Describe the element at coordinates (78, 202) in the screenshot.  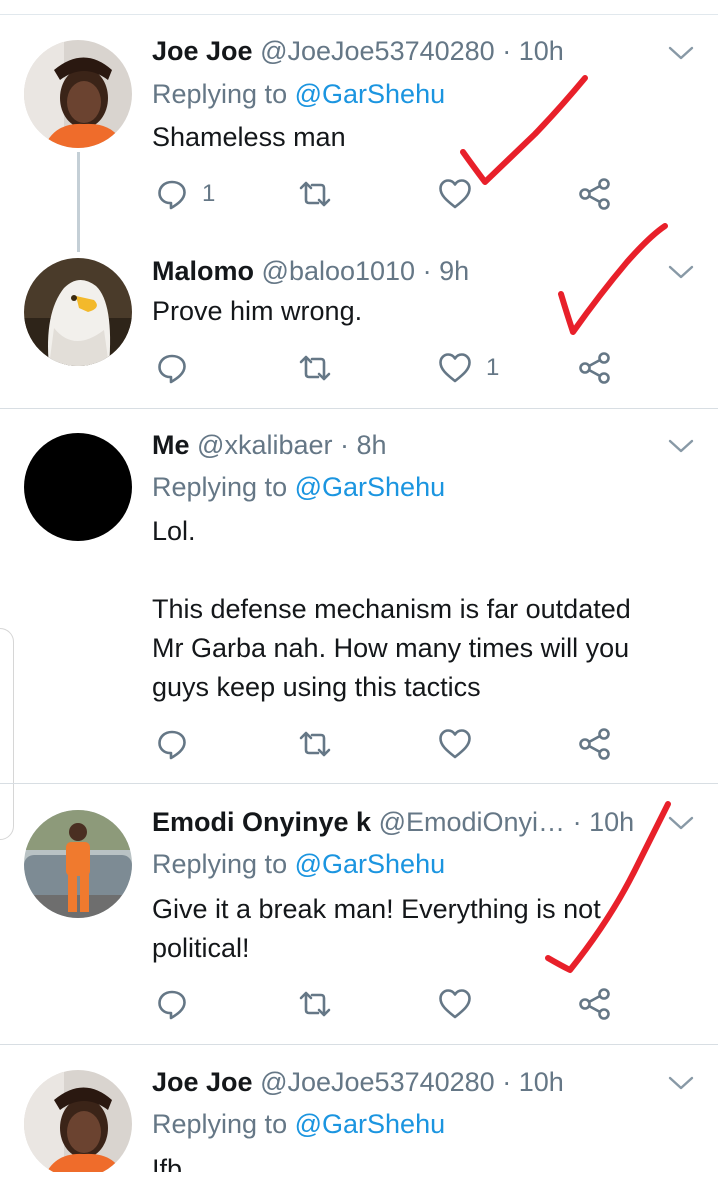
I see `thread-line` at that location.